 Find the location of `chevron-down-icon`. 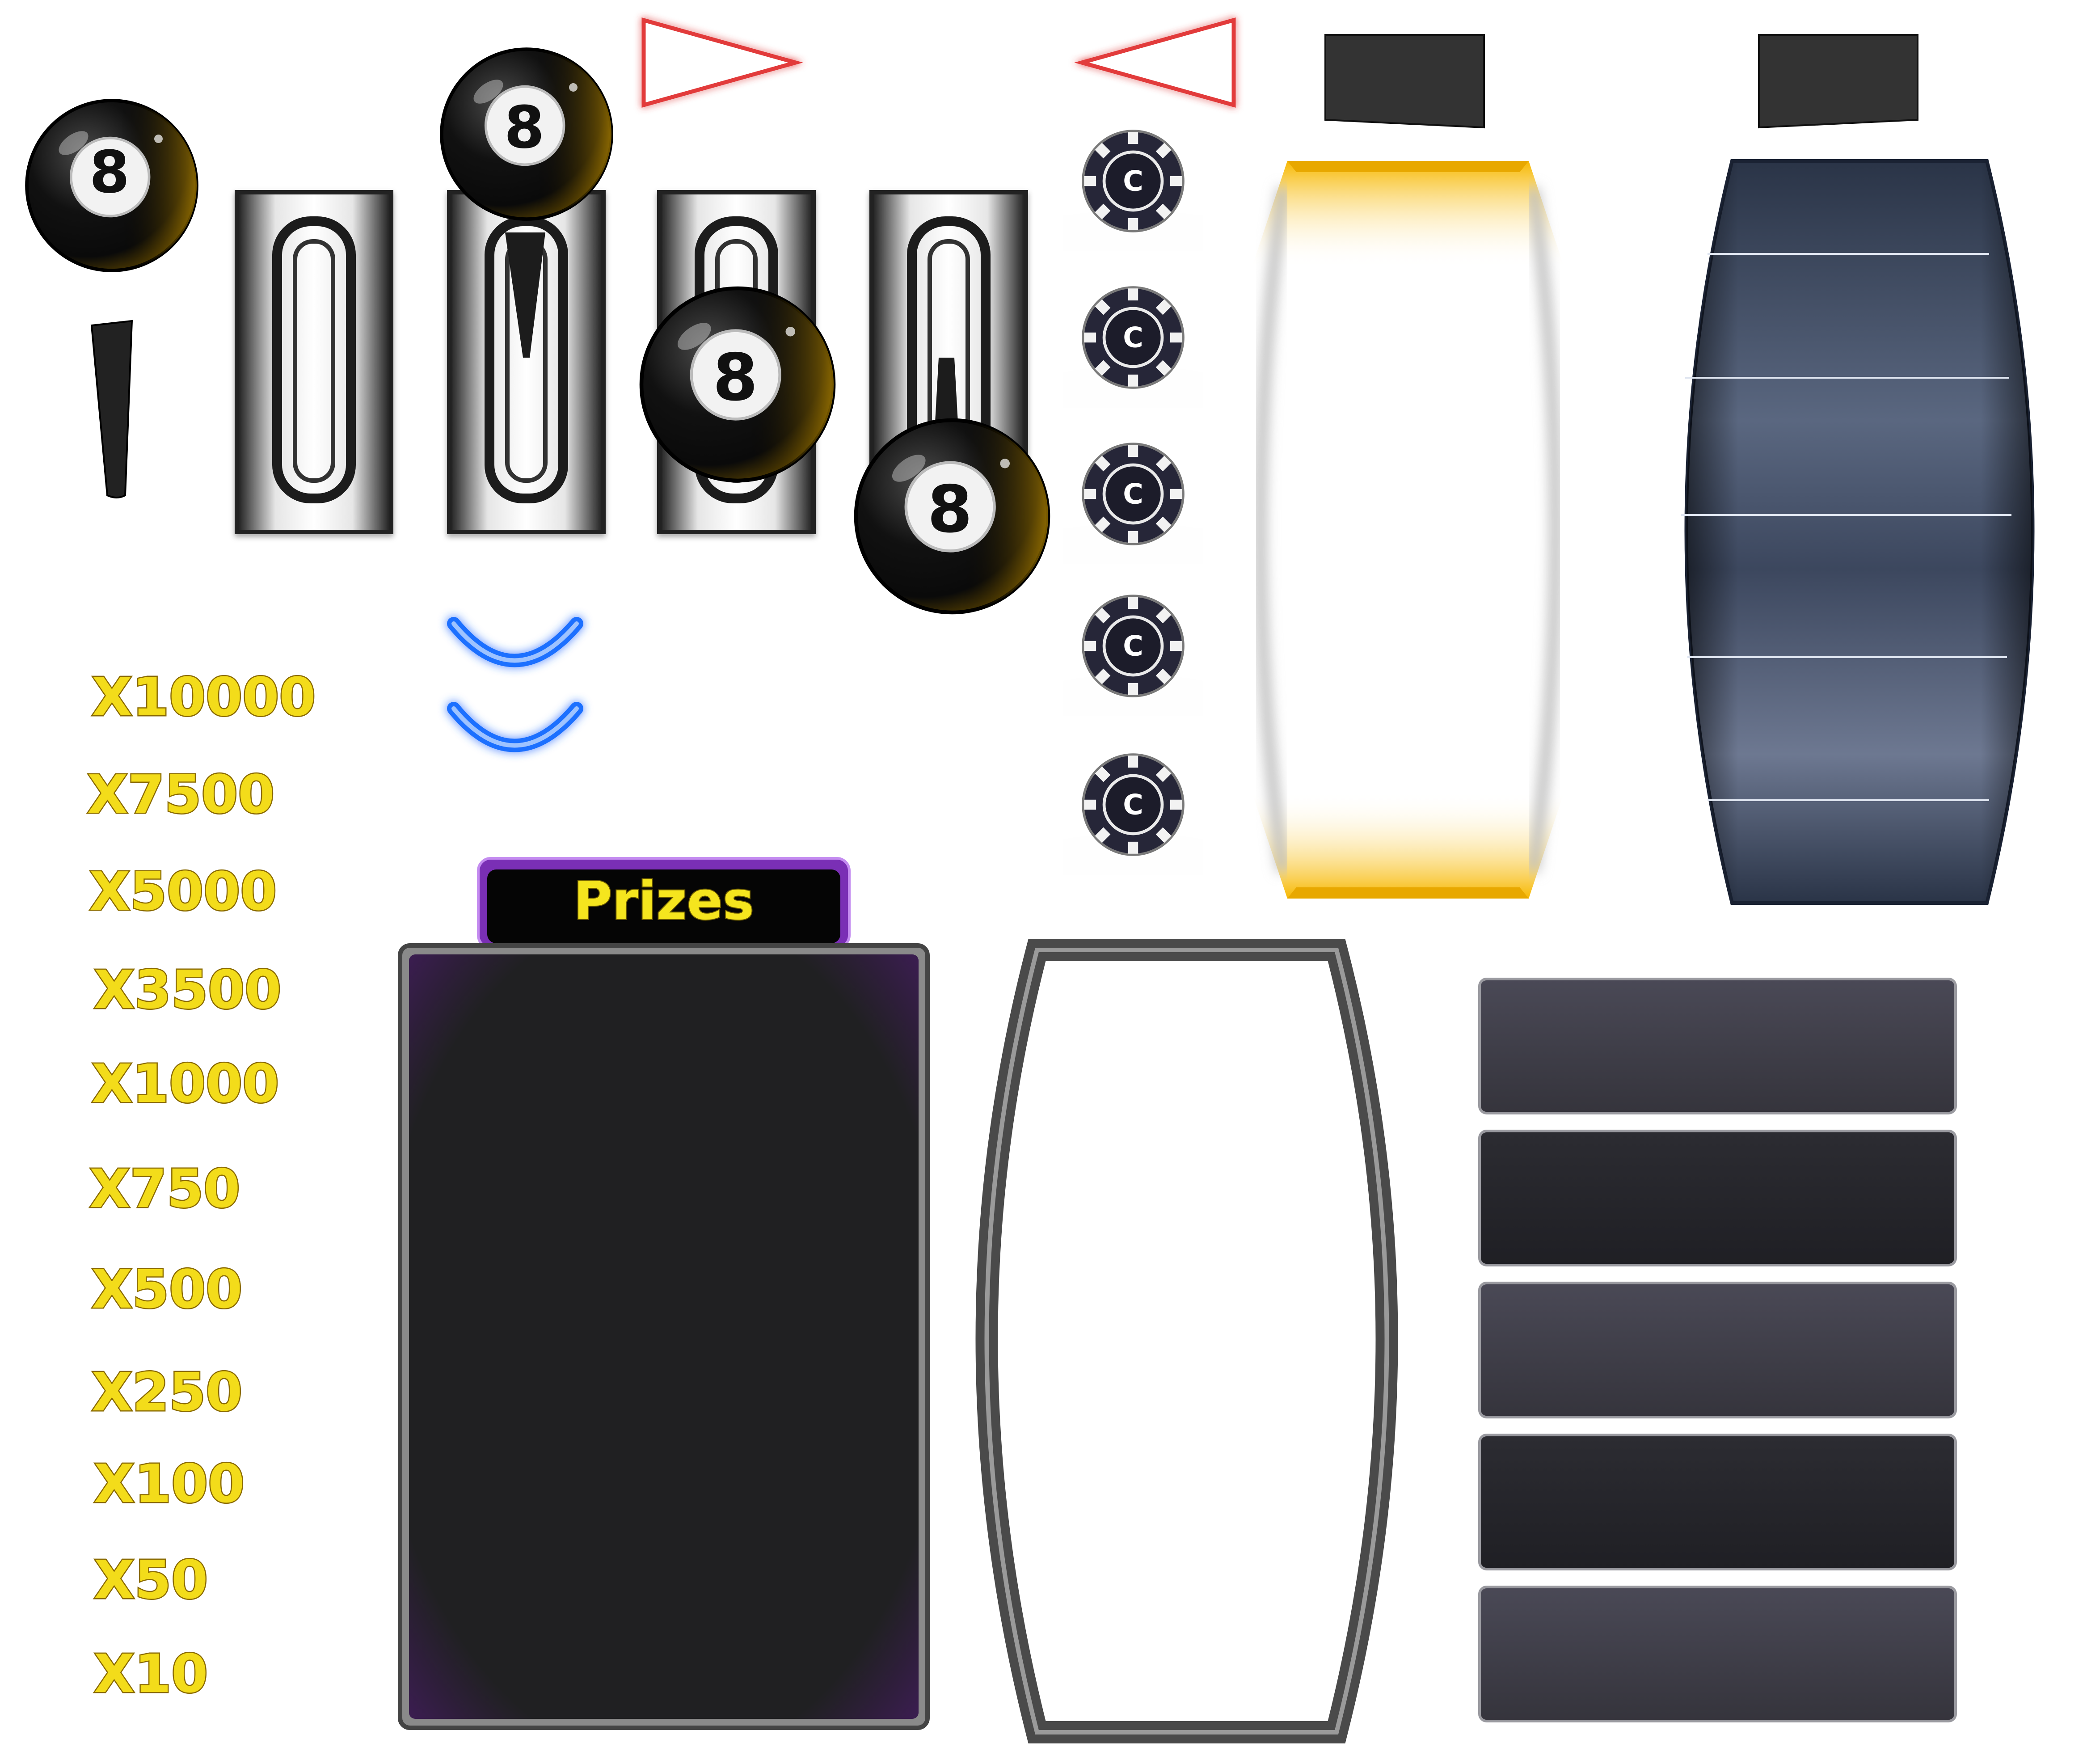

chevron-down-icon is located at coordinates (515, 684).